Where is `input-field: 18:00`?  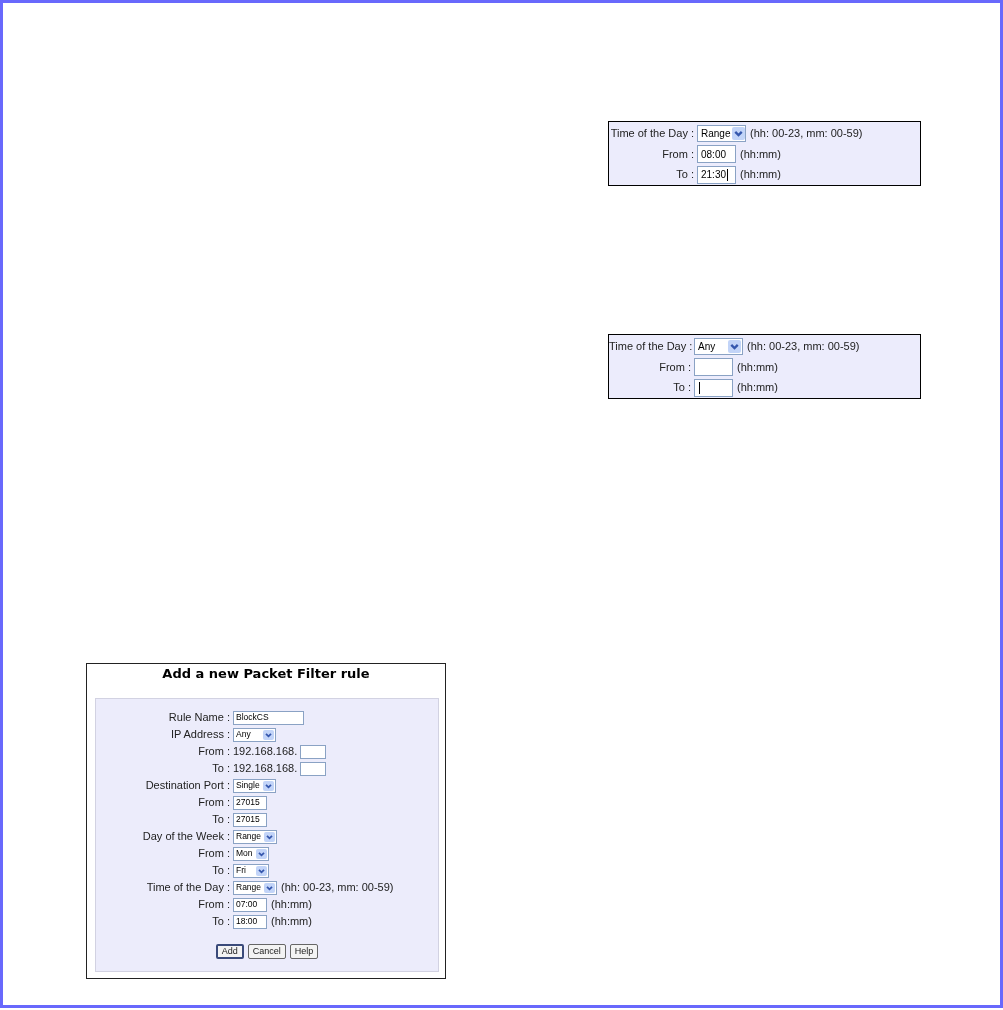
input-field: 18:00 is located at coordinates (250, 921).